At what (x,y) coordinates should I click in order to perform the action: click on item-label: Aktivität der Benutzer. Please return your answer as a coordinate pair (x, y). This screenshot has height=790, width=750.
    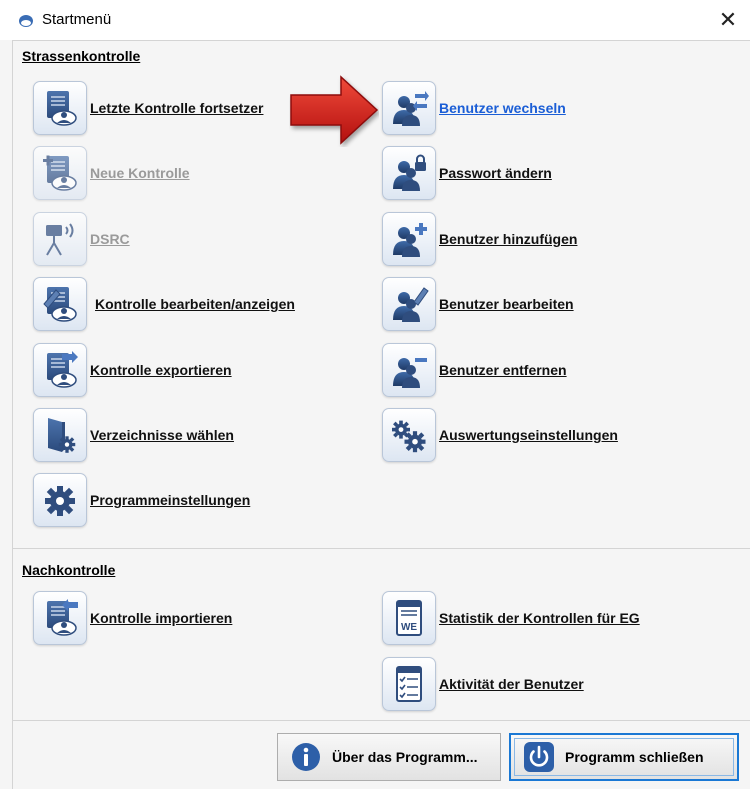
    Looking at the image, I should click on (511, 684).